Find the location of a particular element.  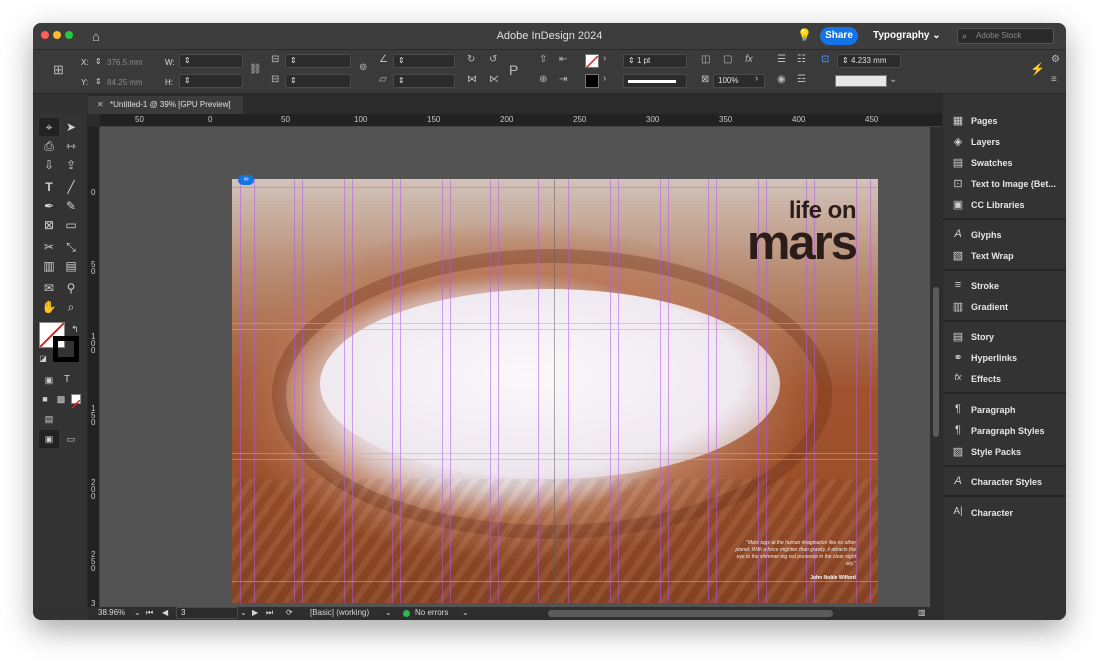

align-left-icon: ☰ is located at coordinates (781, 59).